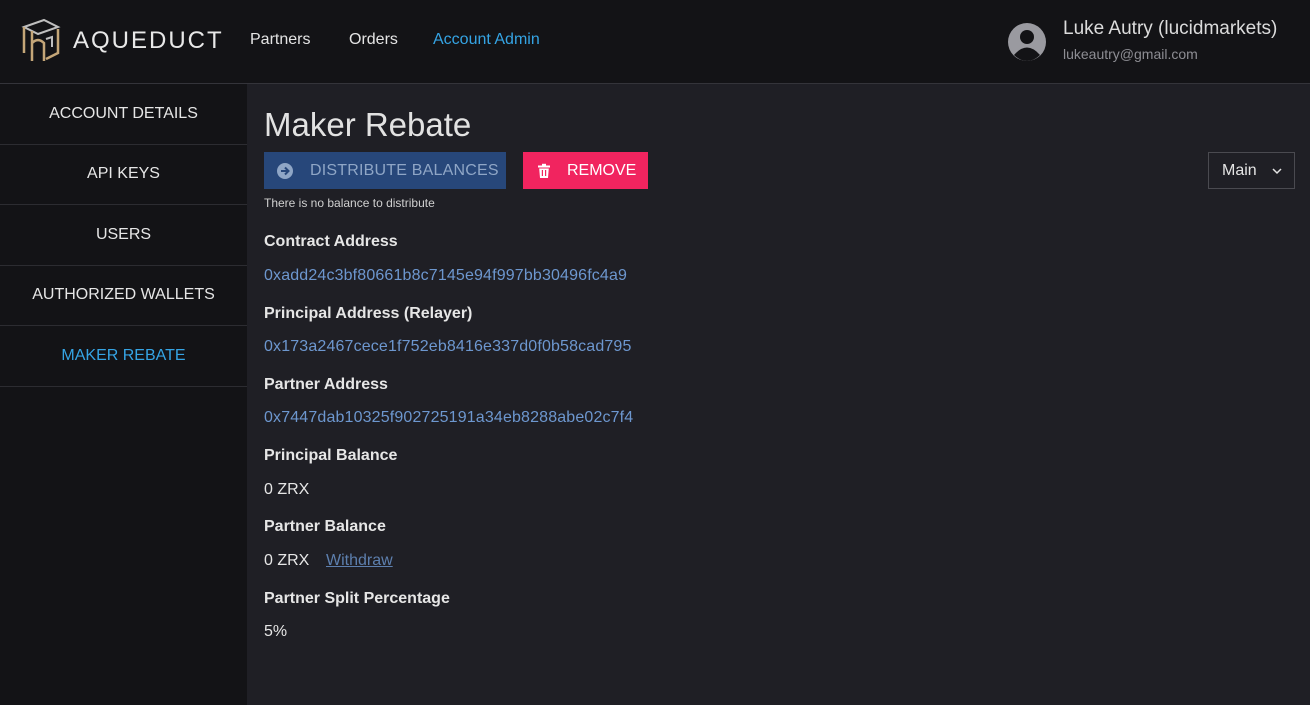  Describe the element at coordinates (280, 40) in the screenshot. I see `nav-partners: Partners` at that location.